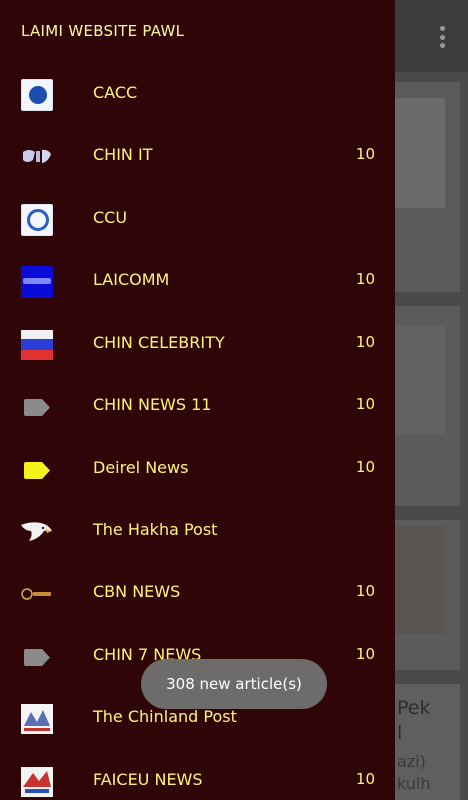  Describe the element at coordinates (197, 94) in the screenshot. I see `drawer-item-cacc: CACC` at that location.